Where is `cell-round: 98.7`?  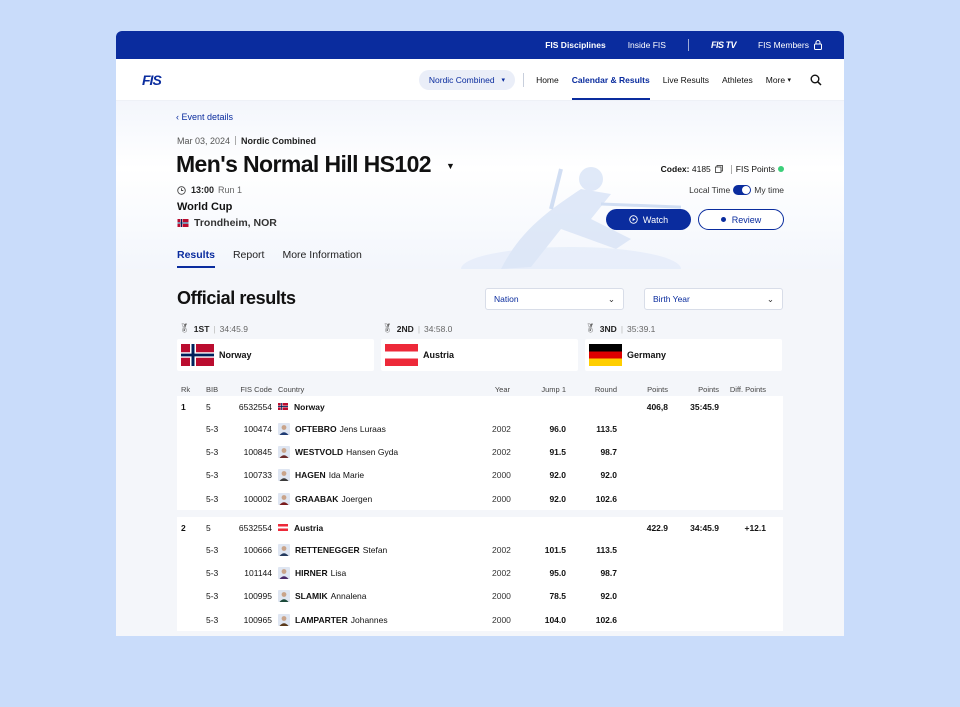
cell-round: 98.7 is located at coordinates (608, 573).